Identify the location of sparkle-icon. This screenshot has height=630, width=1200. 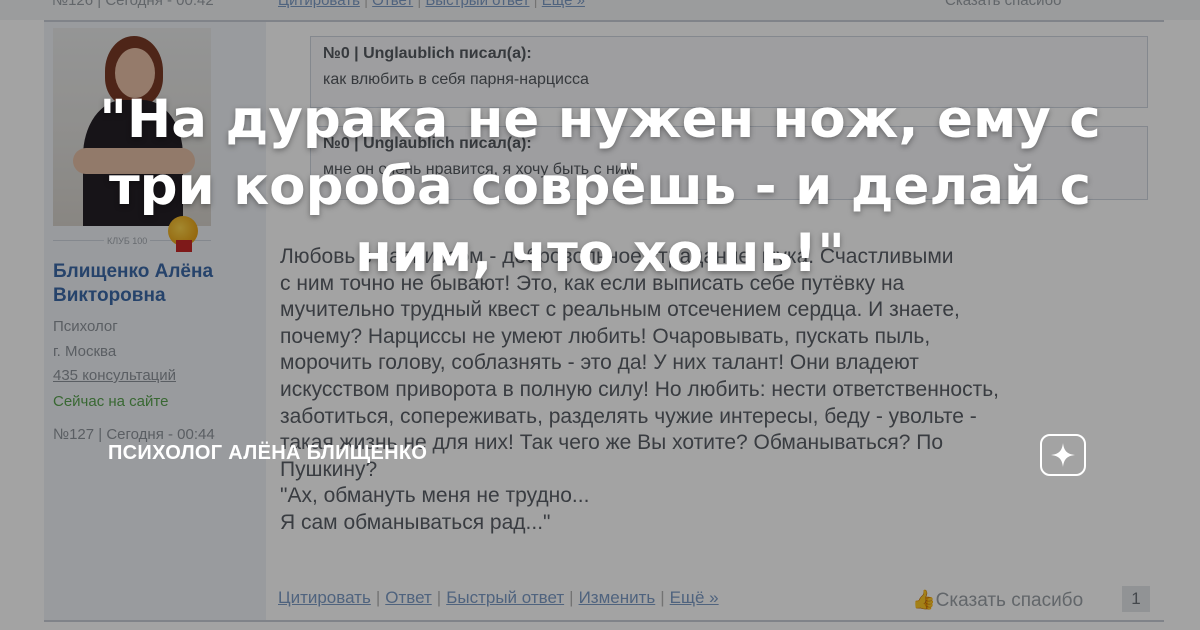
(1063, 455).